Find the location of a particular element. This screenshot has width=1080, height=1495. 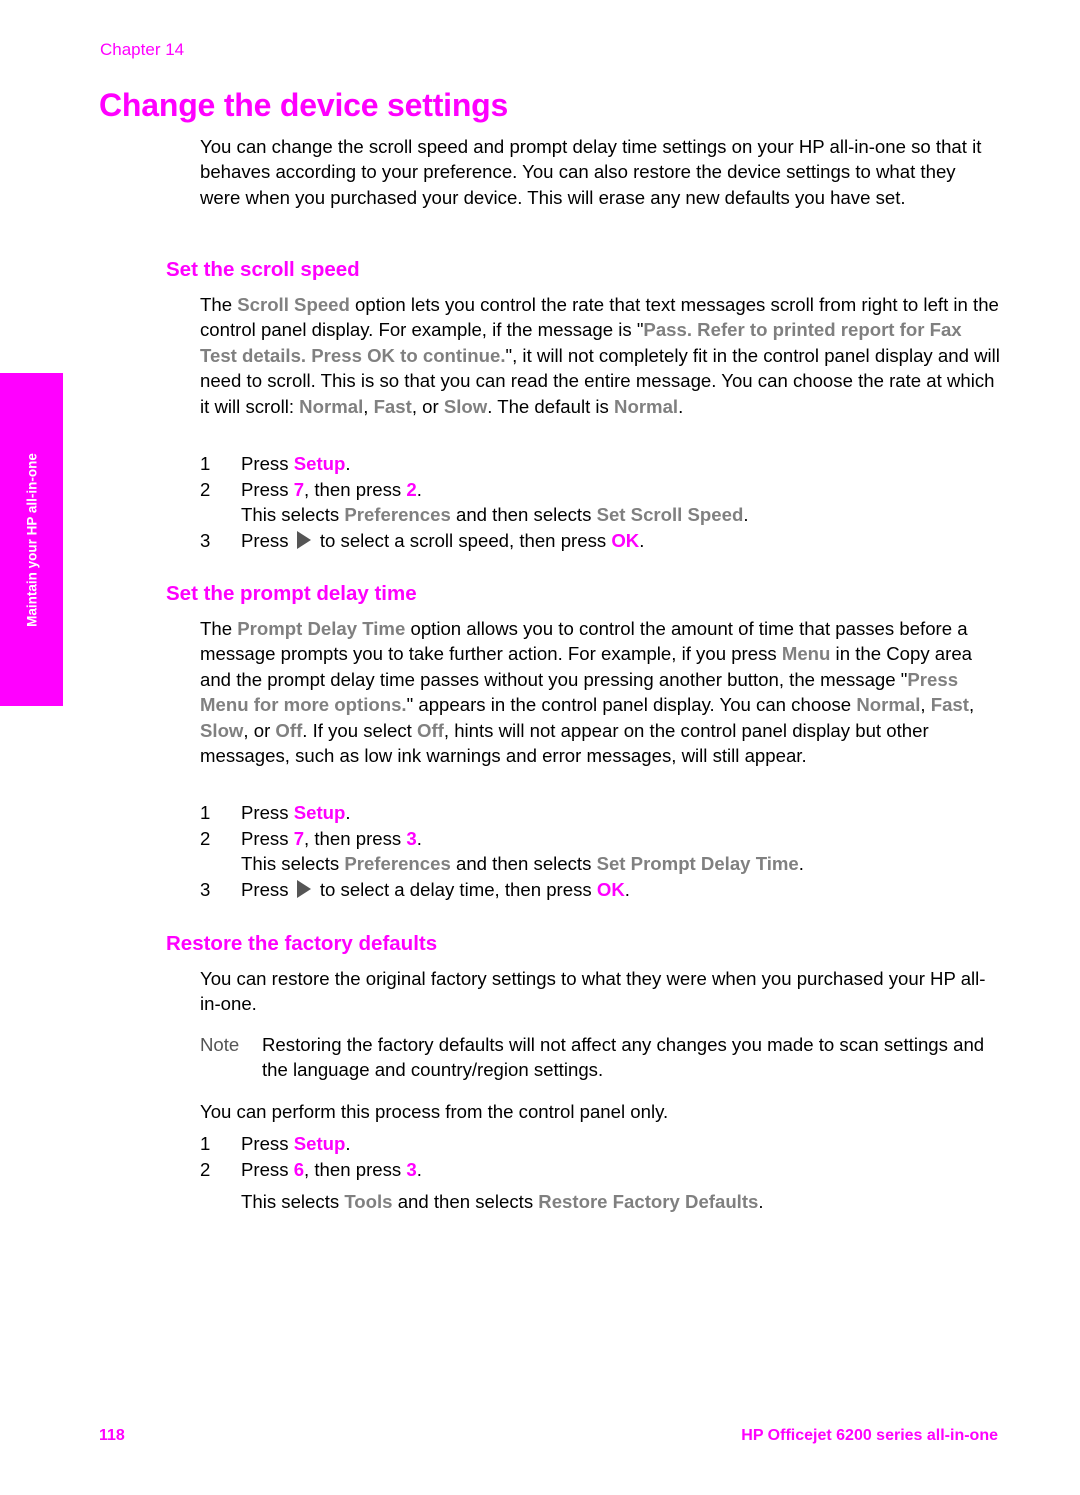

section-heading-prompt-delay: Set the prompt delay time is located at coordinates (291, 593).